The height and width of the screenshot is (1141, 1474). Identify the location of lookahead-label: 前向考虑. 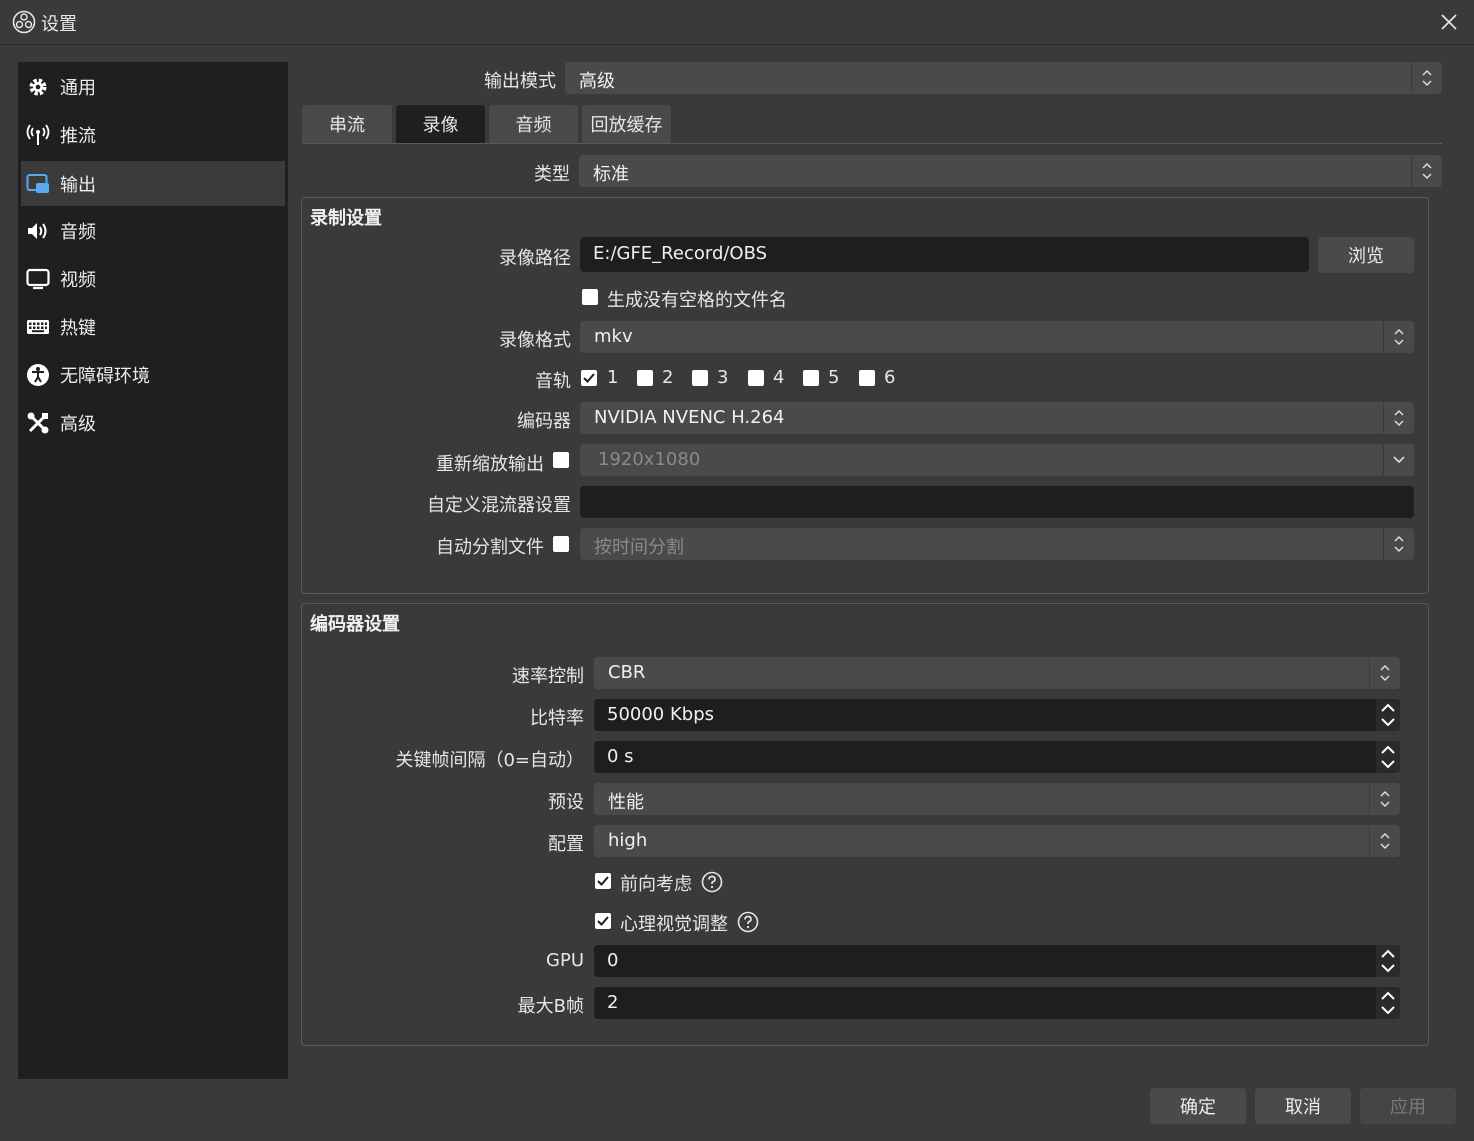
(656, 884).